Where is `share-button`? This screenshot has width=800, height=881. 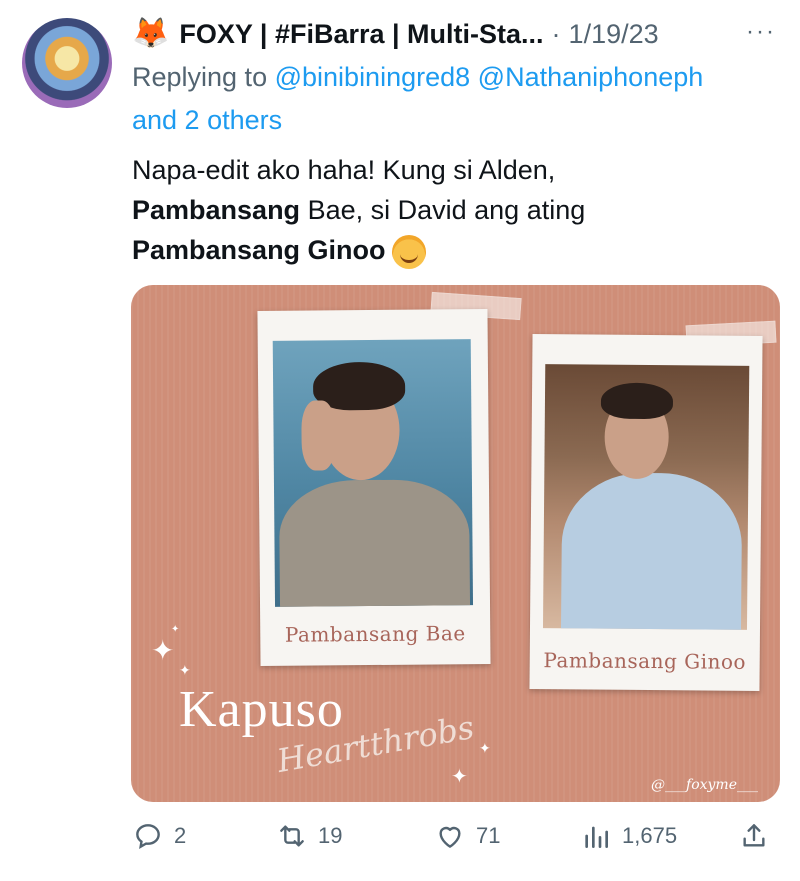 share-button is located at coordinates (754, 836).